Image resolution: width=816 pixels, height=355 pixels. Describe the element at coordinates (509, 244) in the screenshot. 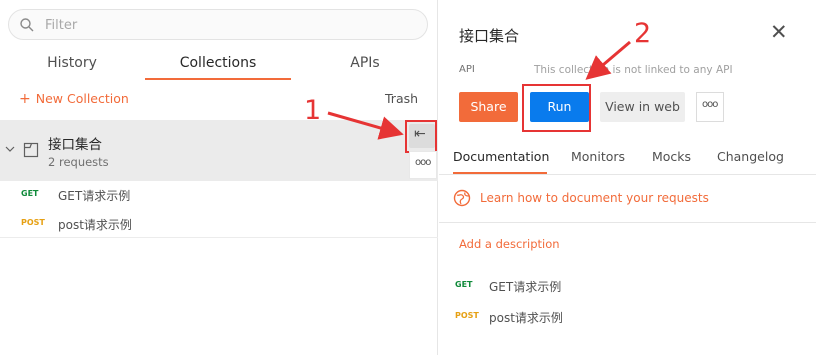

I see `add-description-link: Add a description` at that location.